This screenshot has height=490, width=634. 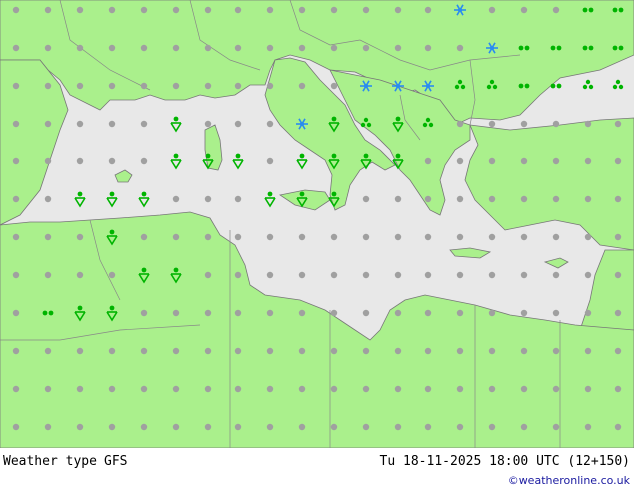 I want to click on map-title: Weather type, so click(x=50, y=461).